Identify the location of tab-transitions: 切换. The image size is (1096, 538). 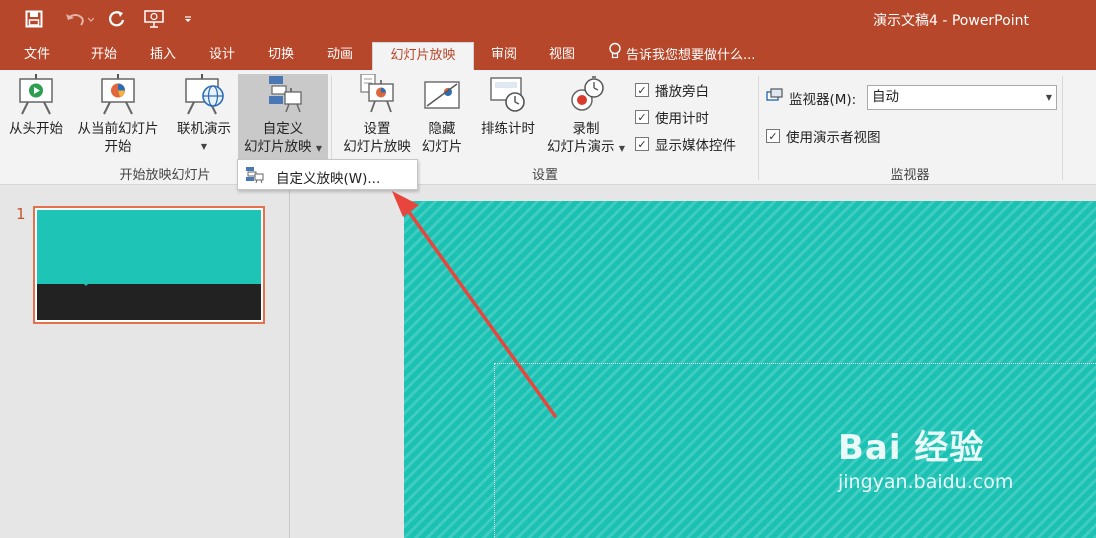
(281, 56).